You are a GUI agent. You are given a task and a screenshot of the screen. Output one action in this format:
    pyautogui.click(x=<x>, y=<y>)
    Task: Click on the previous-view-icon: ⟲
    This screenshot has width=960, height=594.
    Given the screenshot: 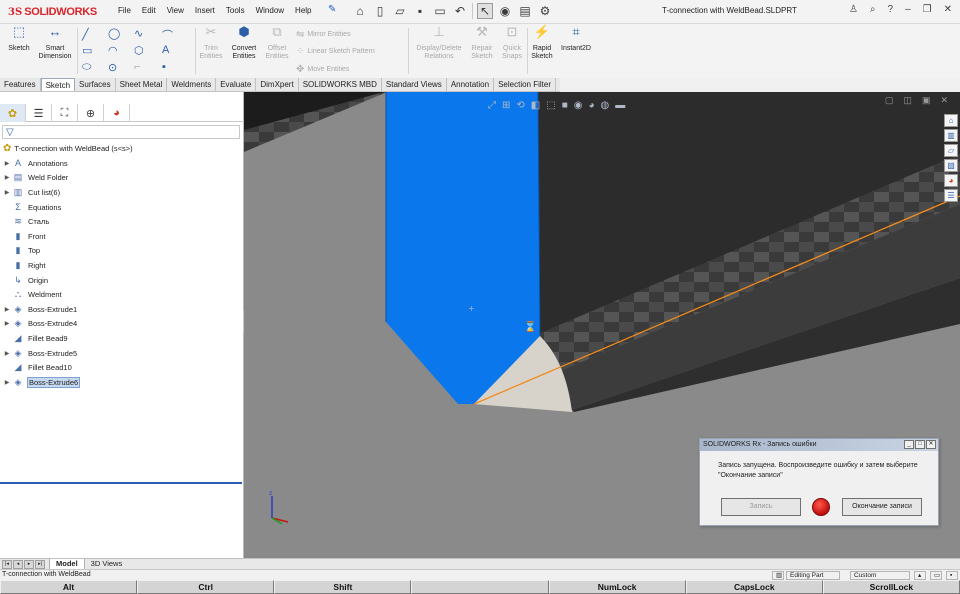 What is the action you would take?
    pyautogui.click(x=520, y=105)
    